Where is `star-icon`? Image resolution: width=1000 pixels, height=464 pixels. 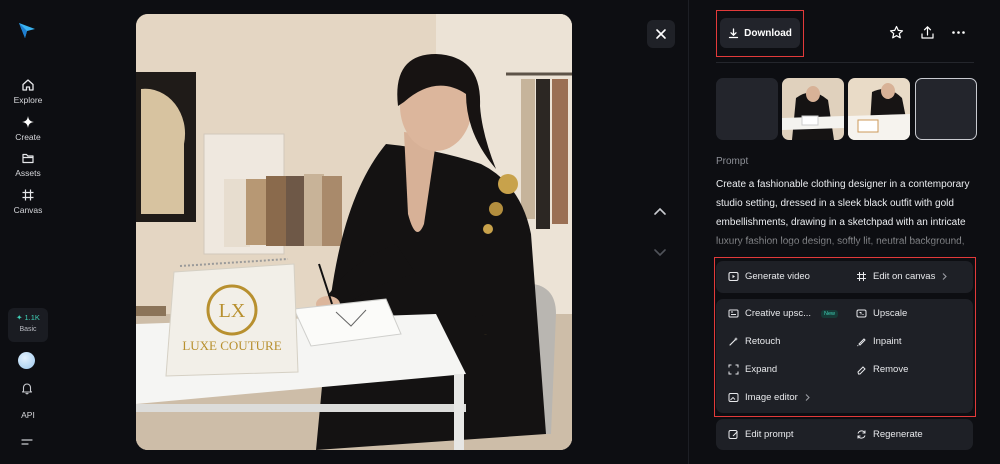
star-icon is located at coordinates (896, 32).